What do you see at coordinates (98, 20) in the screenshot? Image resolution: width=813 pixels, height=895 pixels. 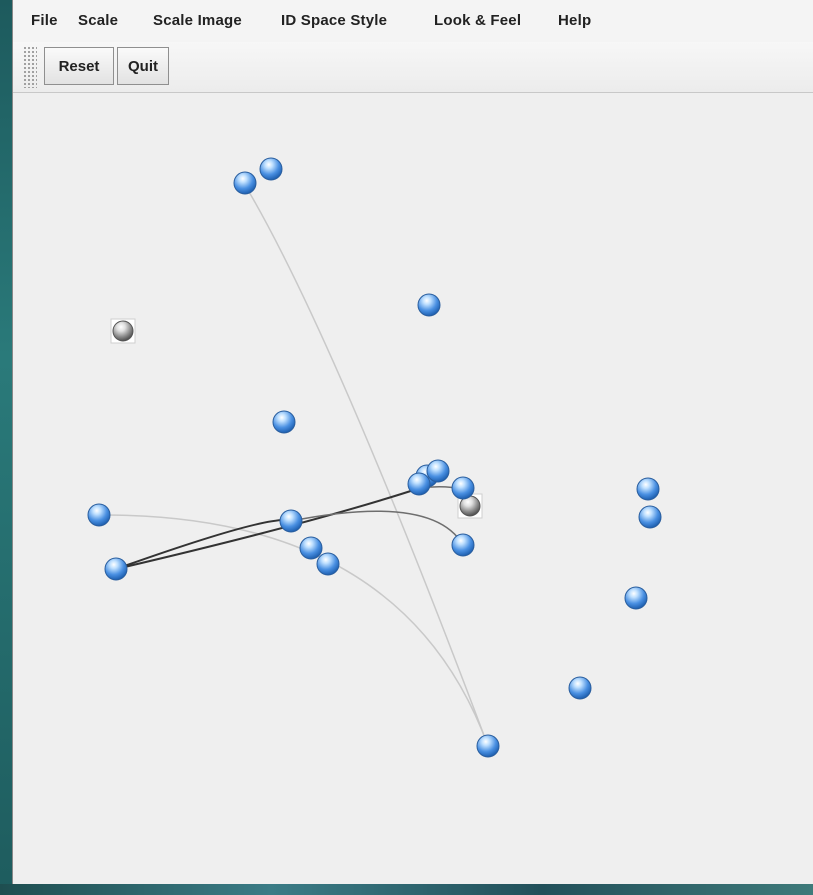 I see `menu-scale: Scale` at bounding box center [98, 20].